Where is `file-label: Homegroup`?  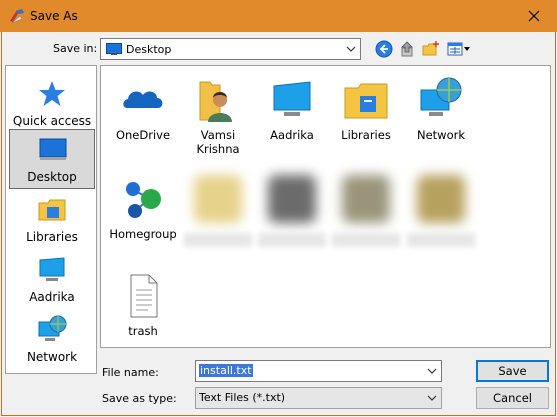 file-label: Homegroup is located at coordinates (143, 234).